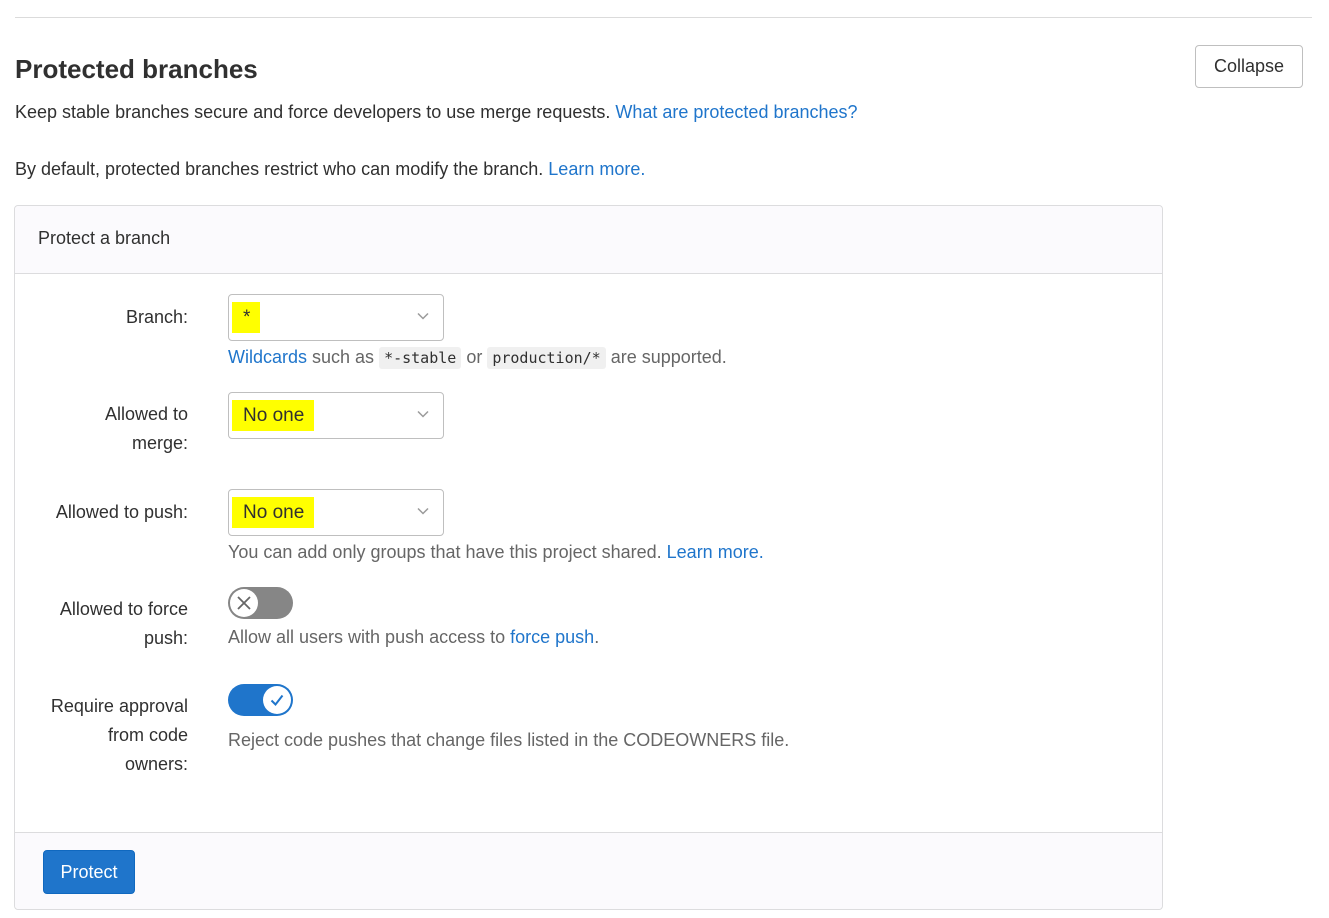 The image size is (1329, 918). What do you see at coordinates (596, 169) in the screenshot?
I see `learn-more-link: Learn more.` at bounding box center [596, 169].